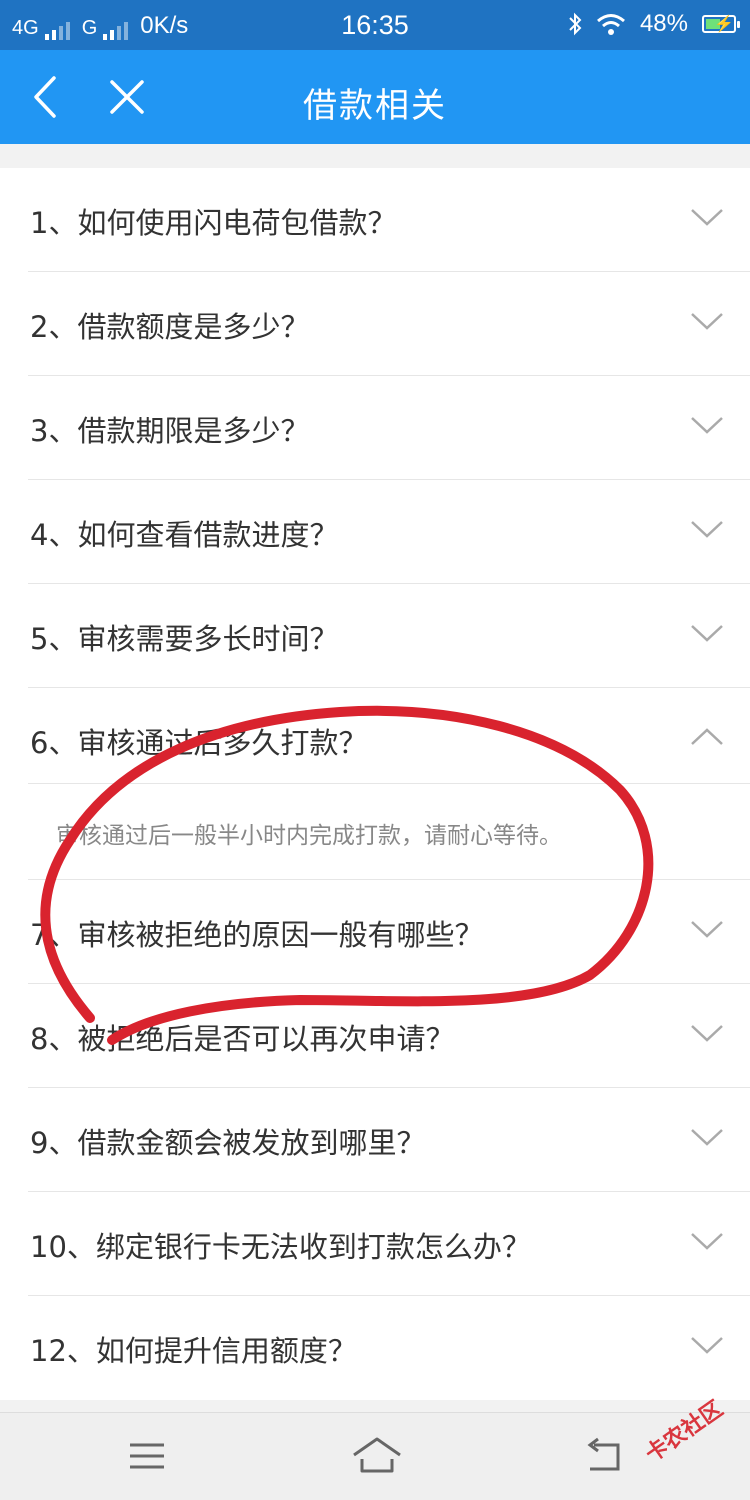 This screenshot has height=1500, width=750. Describe the element at coordinates (184, 535) in the screenshot. I see `faq-question: 4、如何查看借款进度？` at that location.